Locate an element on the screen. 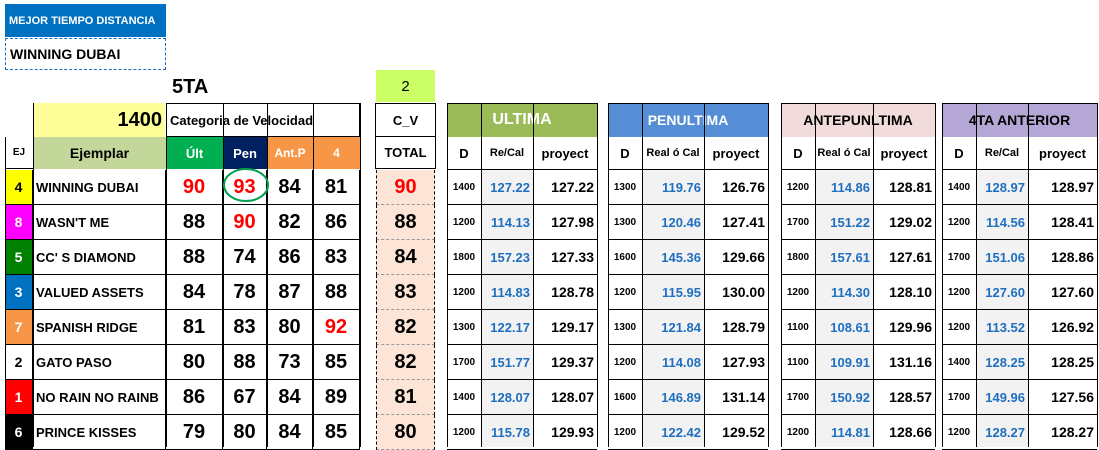 Image resolution: width=1099 pixels, height=450 pixels. section-3-proy-header: proyect is located at coordinates (1062, 153).